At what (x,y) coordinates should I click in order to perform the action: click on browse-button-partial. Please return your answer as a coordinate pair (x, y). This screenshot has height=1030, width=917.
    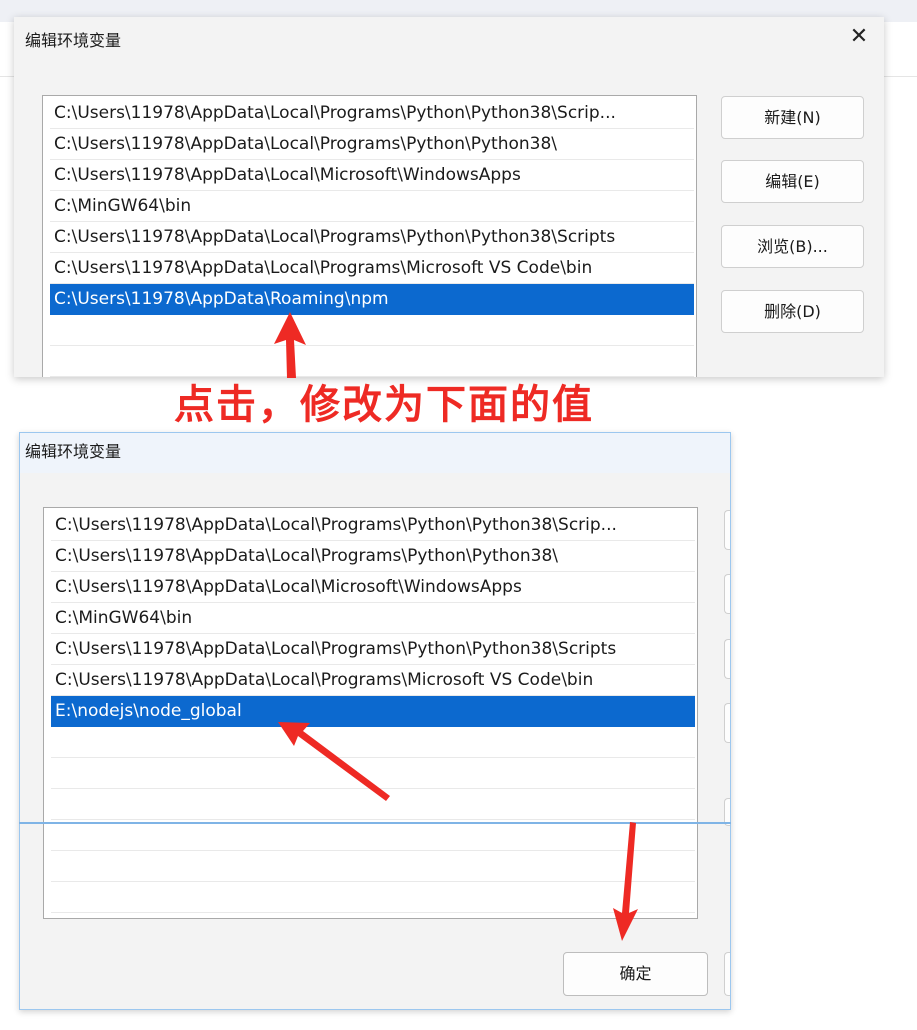
    Looking at the image, I should click on (727, 659).